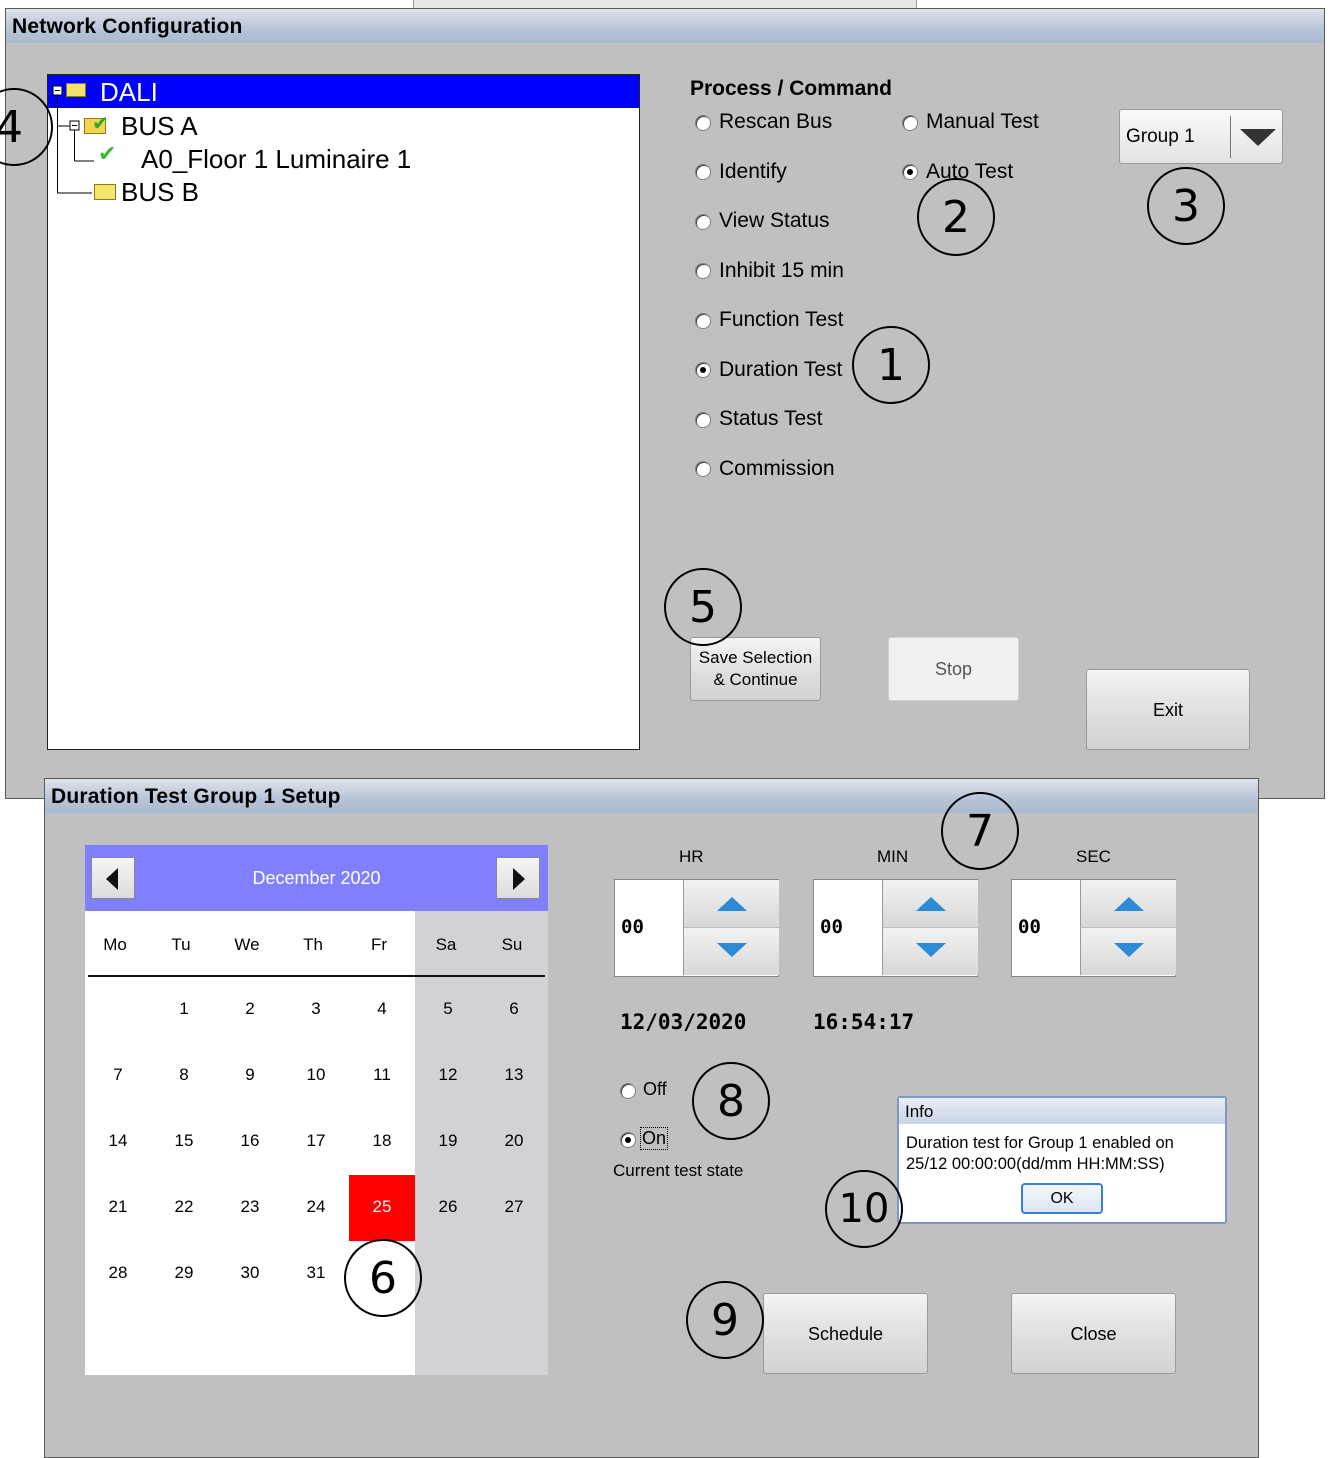 The height and width of the screenshot is (1458, 1331). I want to click on radio-state-off, so click(628, 1091).